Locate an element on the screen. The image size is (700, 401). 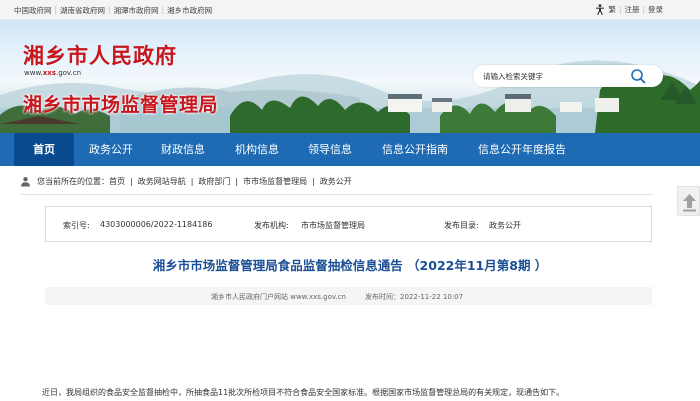
traditional-chinese-link: 繁 is located at coordinates (612, 9).